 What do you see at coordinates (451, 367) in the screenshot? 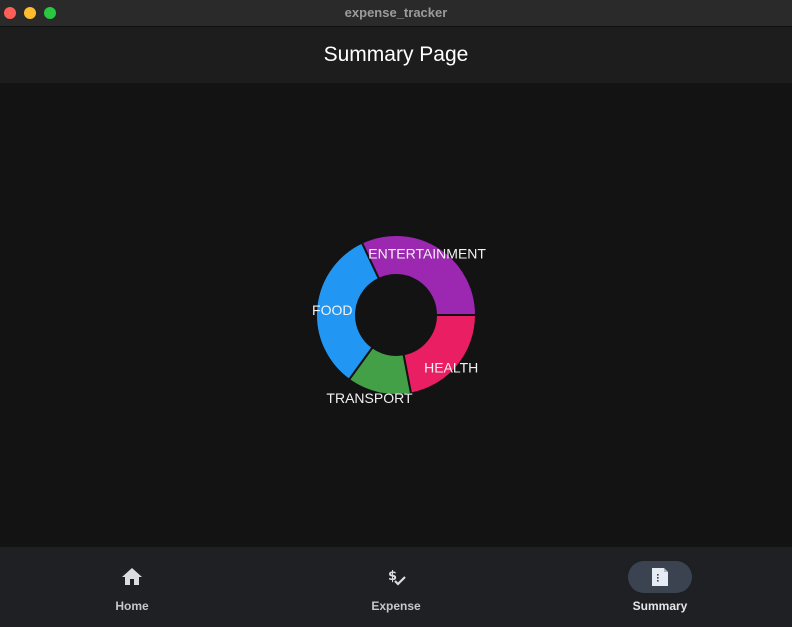
I see `donut-label-health: HEALTH` at bounding box center [451, 367].